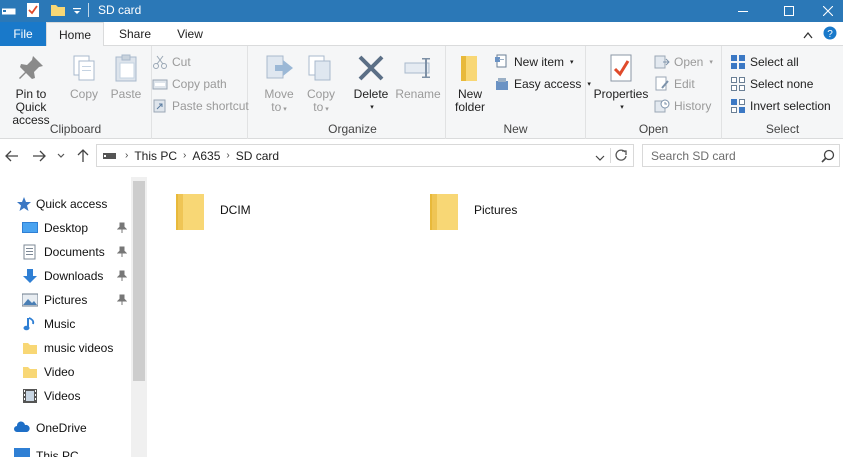  Describe the element at coordinates (22, 452) in the screenshot. I see `computer-icon` at that location.